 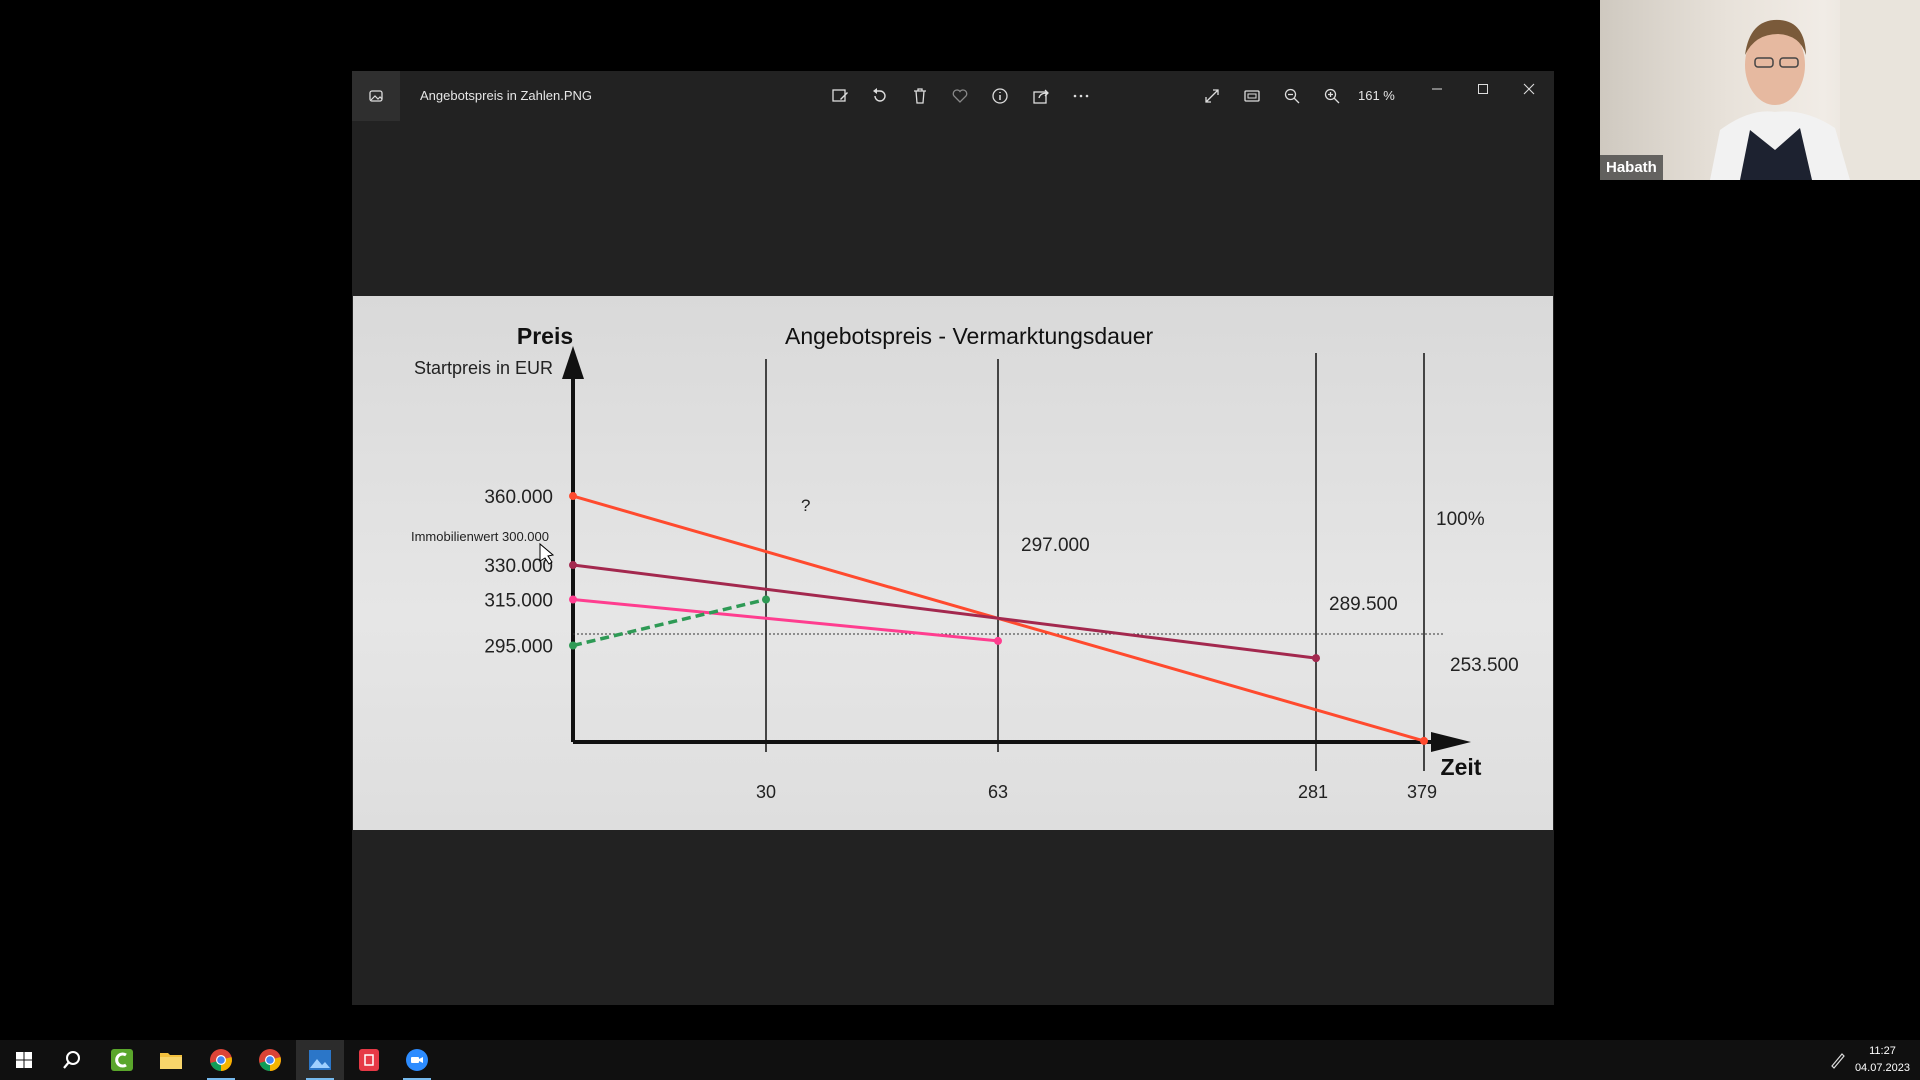 I want to click on y-axis-arrow, so click(x=573, y=362).